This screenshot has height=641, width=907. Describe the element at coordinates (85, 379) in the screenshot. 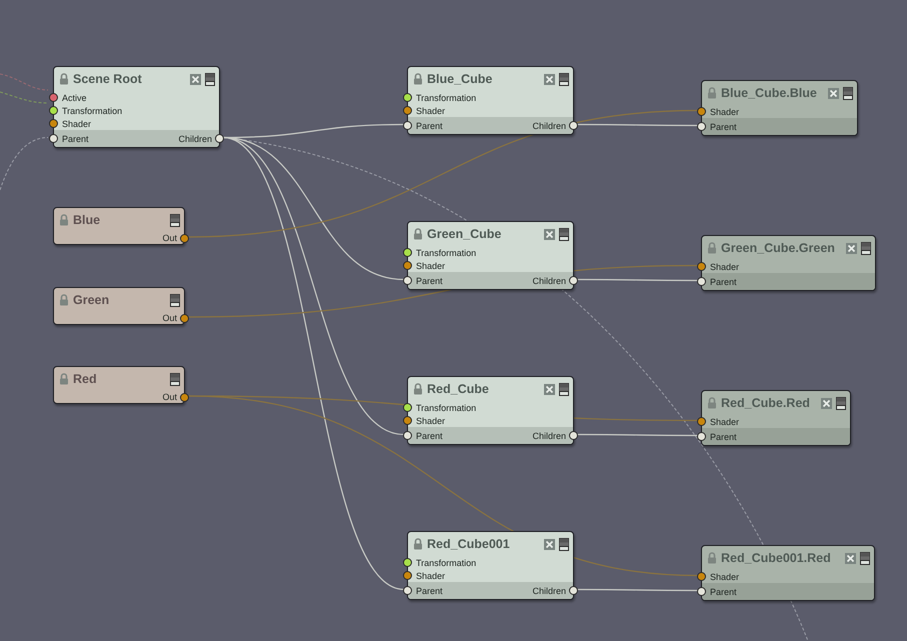

I see `node-title: Red` at that location.